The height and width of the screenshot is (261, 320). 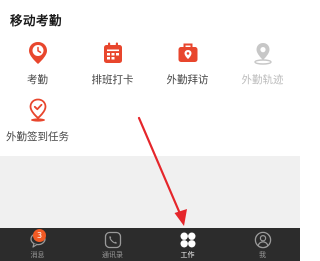 I want to click on grid-item-field-visit: 外勤拜访, so click(x=187, y=63).